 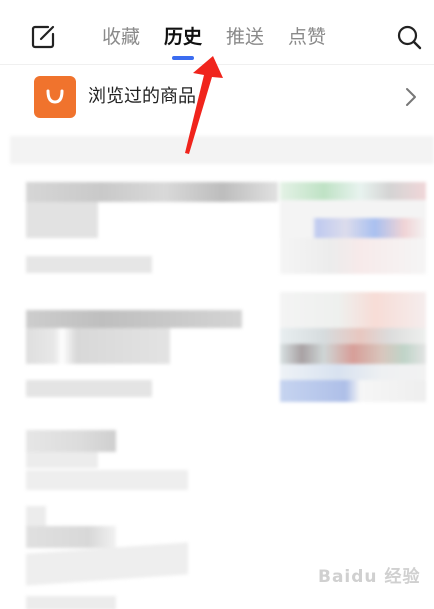 What do you see at coordinates (183, 58) in the screenshot?
I see `active-tab-indicator` at bounding box center [183, 58].